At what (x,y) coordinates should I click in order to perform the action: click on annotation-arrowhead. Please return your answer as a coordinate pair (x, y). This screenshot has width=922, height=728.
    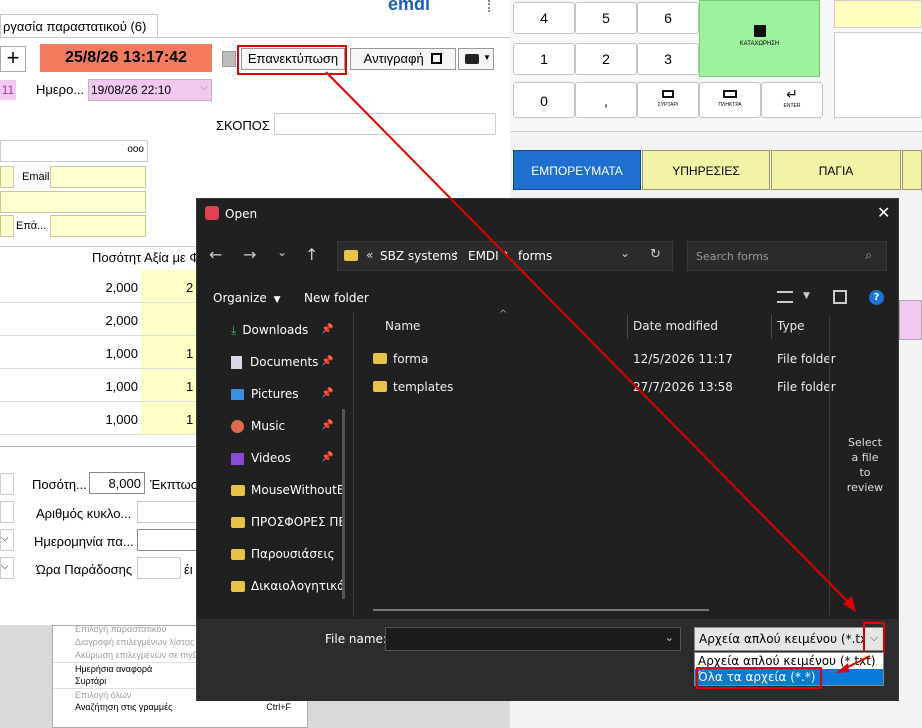
    Looking at the image, I should click on (842, 668).